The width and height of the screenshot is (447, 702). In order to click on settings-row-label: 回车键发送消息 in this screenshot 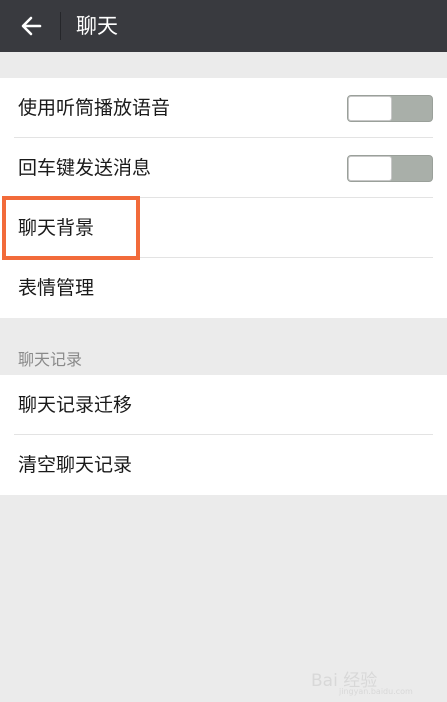, I will do `click(85, 168)`.